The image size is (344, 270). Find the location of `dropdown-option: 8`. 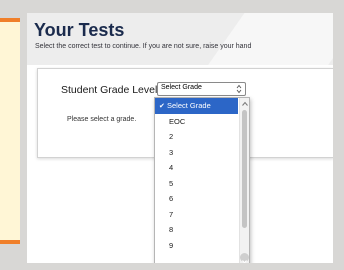

dropdown-option: 8 is located at coordinates (196, 230).